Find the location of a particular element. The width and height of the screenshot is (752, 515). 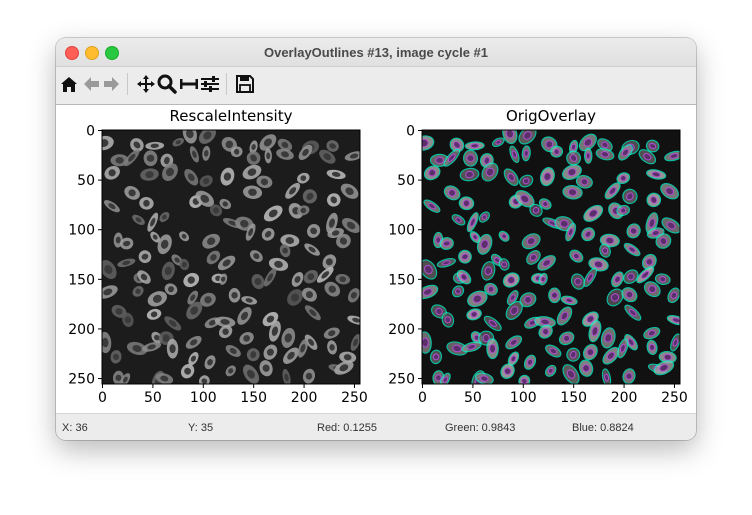

pan-icon is located at coordinates (146, 84).